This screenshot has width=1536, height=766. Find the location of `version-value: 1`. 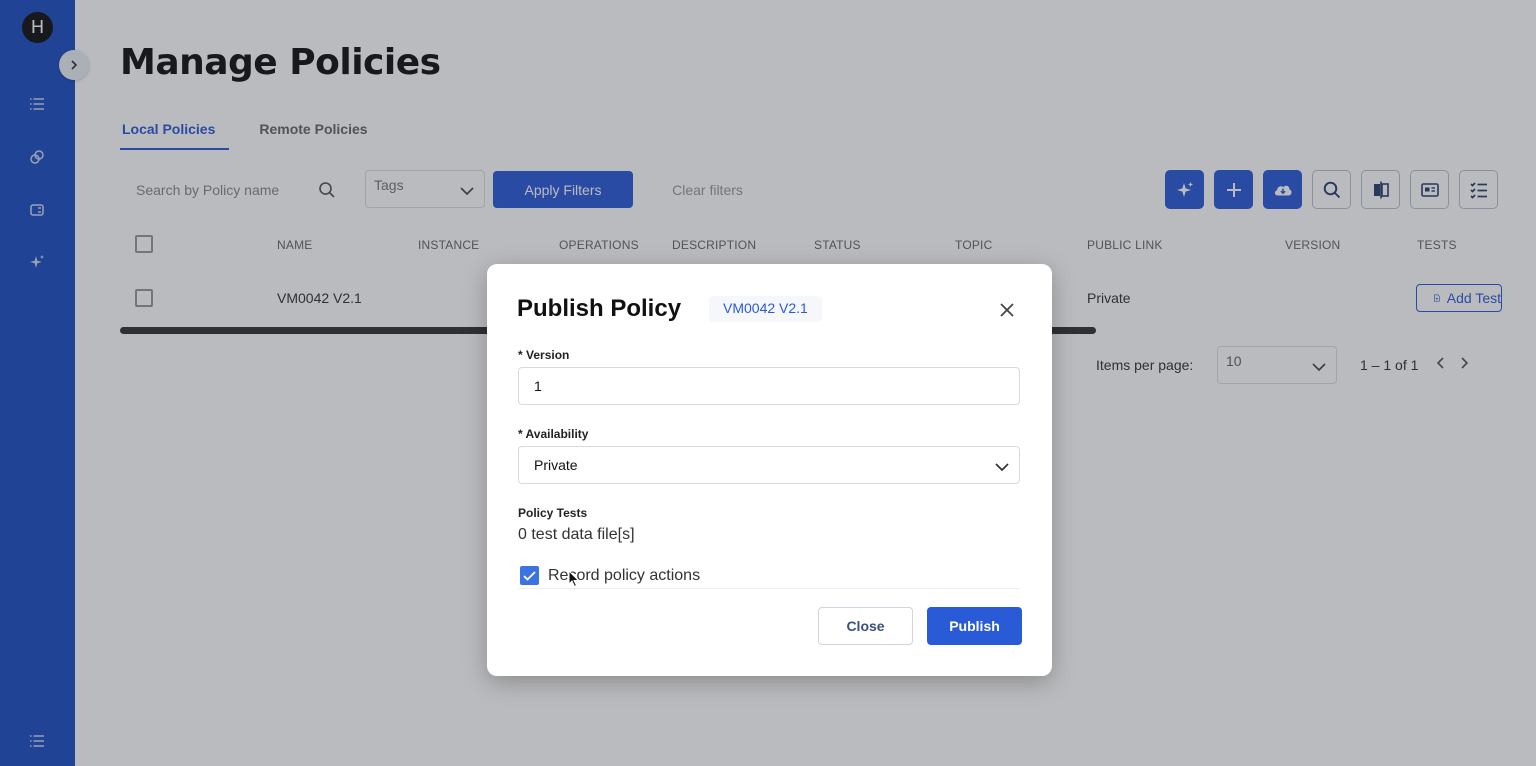

version-value: 1 is located at coordinates (538, 386).